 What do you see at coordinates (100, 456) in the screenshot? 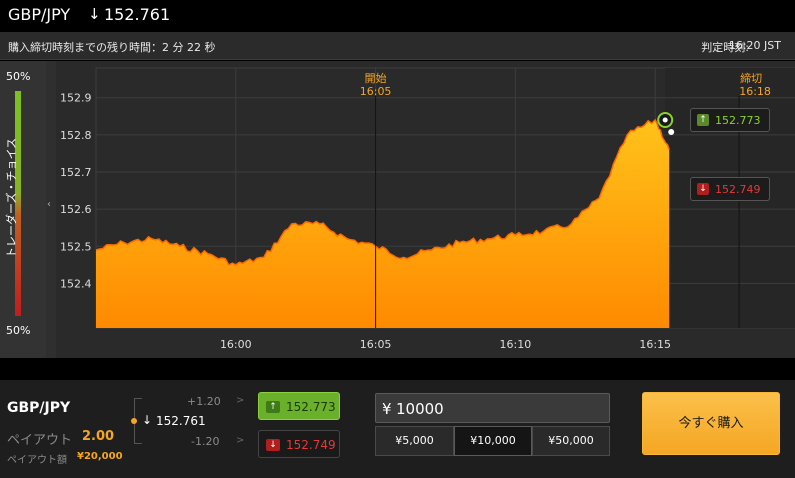
I see `payout-amount-value: ¥20,000` at bounding box center [100, 456].